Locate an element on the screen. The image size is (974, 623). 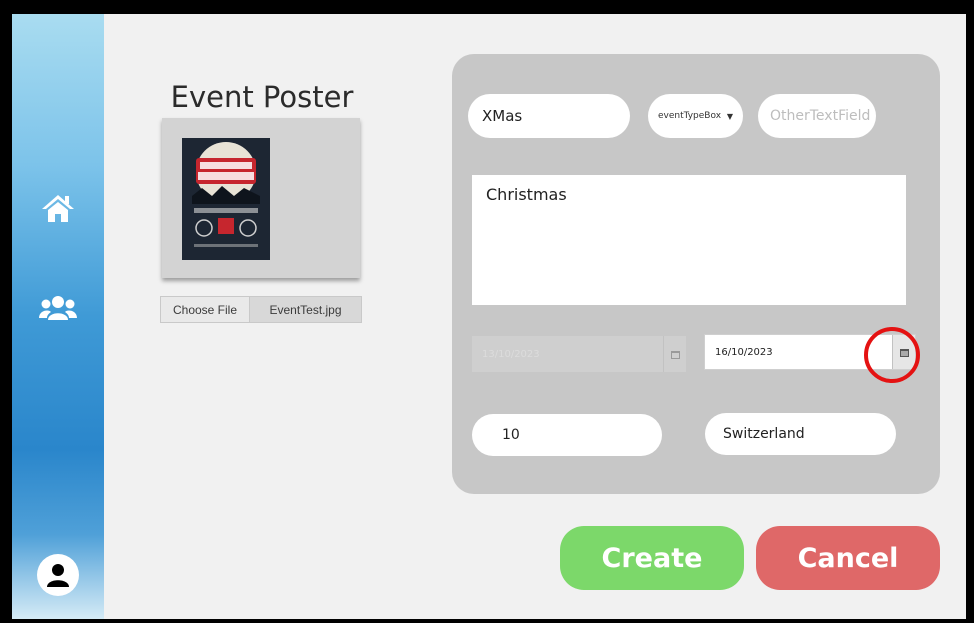
sidebar is located at coordinates (58, 316).